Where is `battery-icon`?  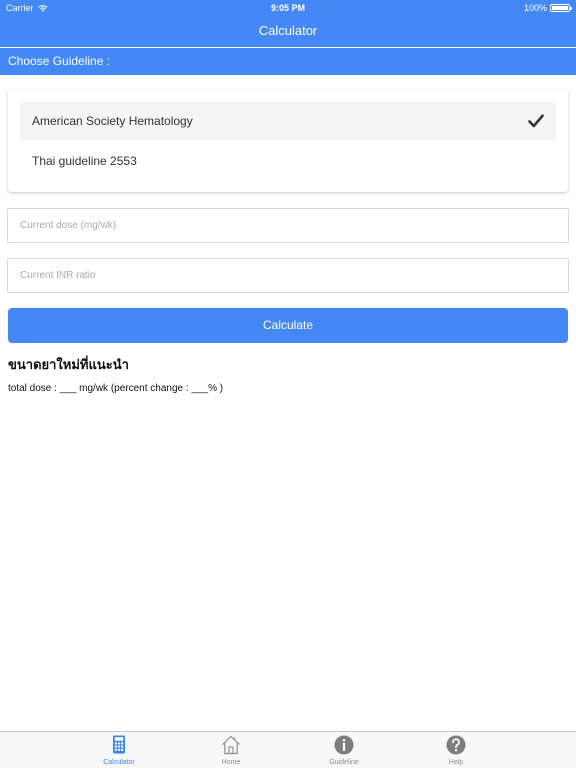
battery-icon is located at coordinates (561, 8).